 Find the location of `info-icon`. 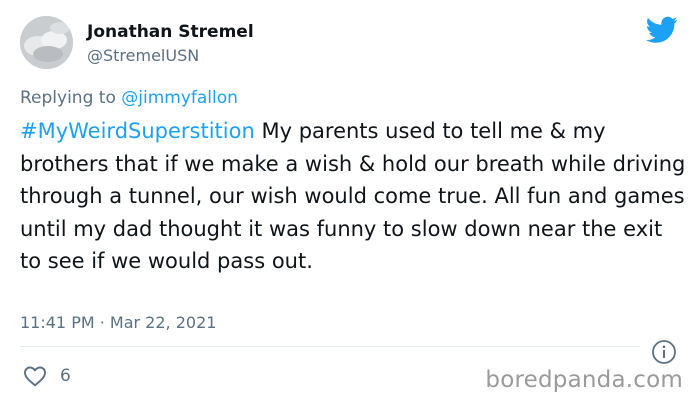

info-icon is located at coordinates (664, 352).